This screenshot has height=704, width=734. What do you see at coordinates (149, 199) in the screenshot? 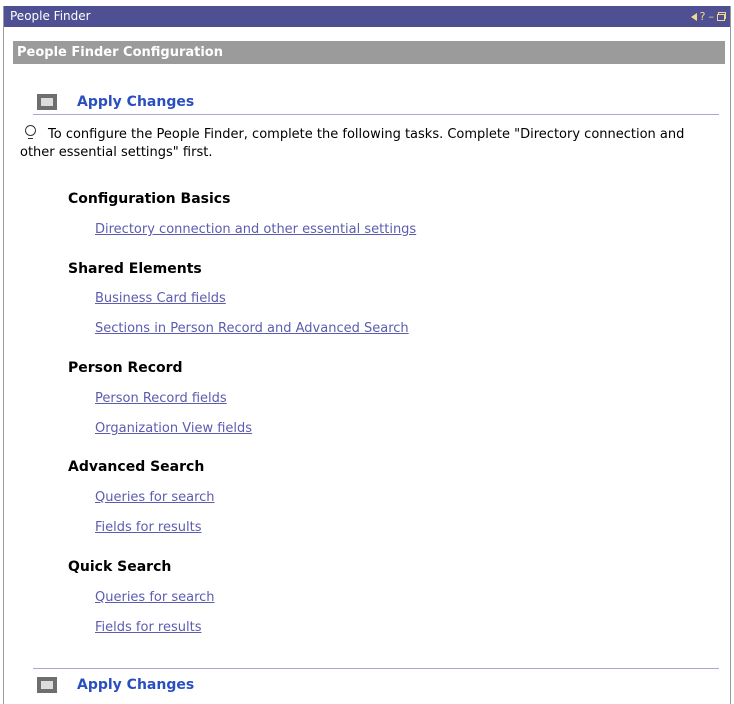
I see `group-heading-configuration-basics: Configuration Basics` at bounding box center [149, 199].